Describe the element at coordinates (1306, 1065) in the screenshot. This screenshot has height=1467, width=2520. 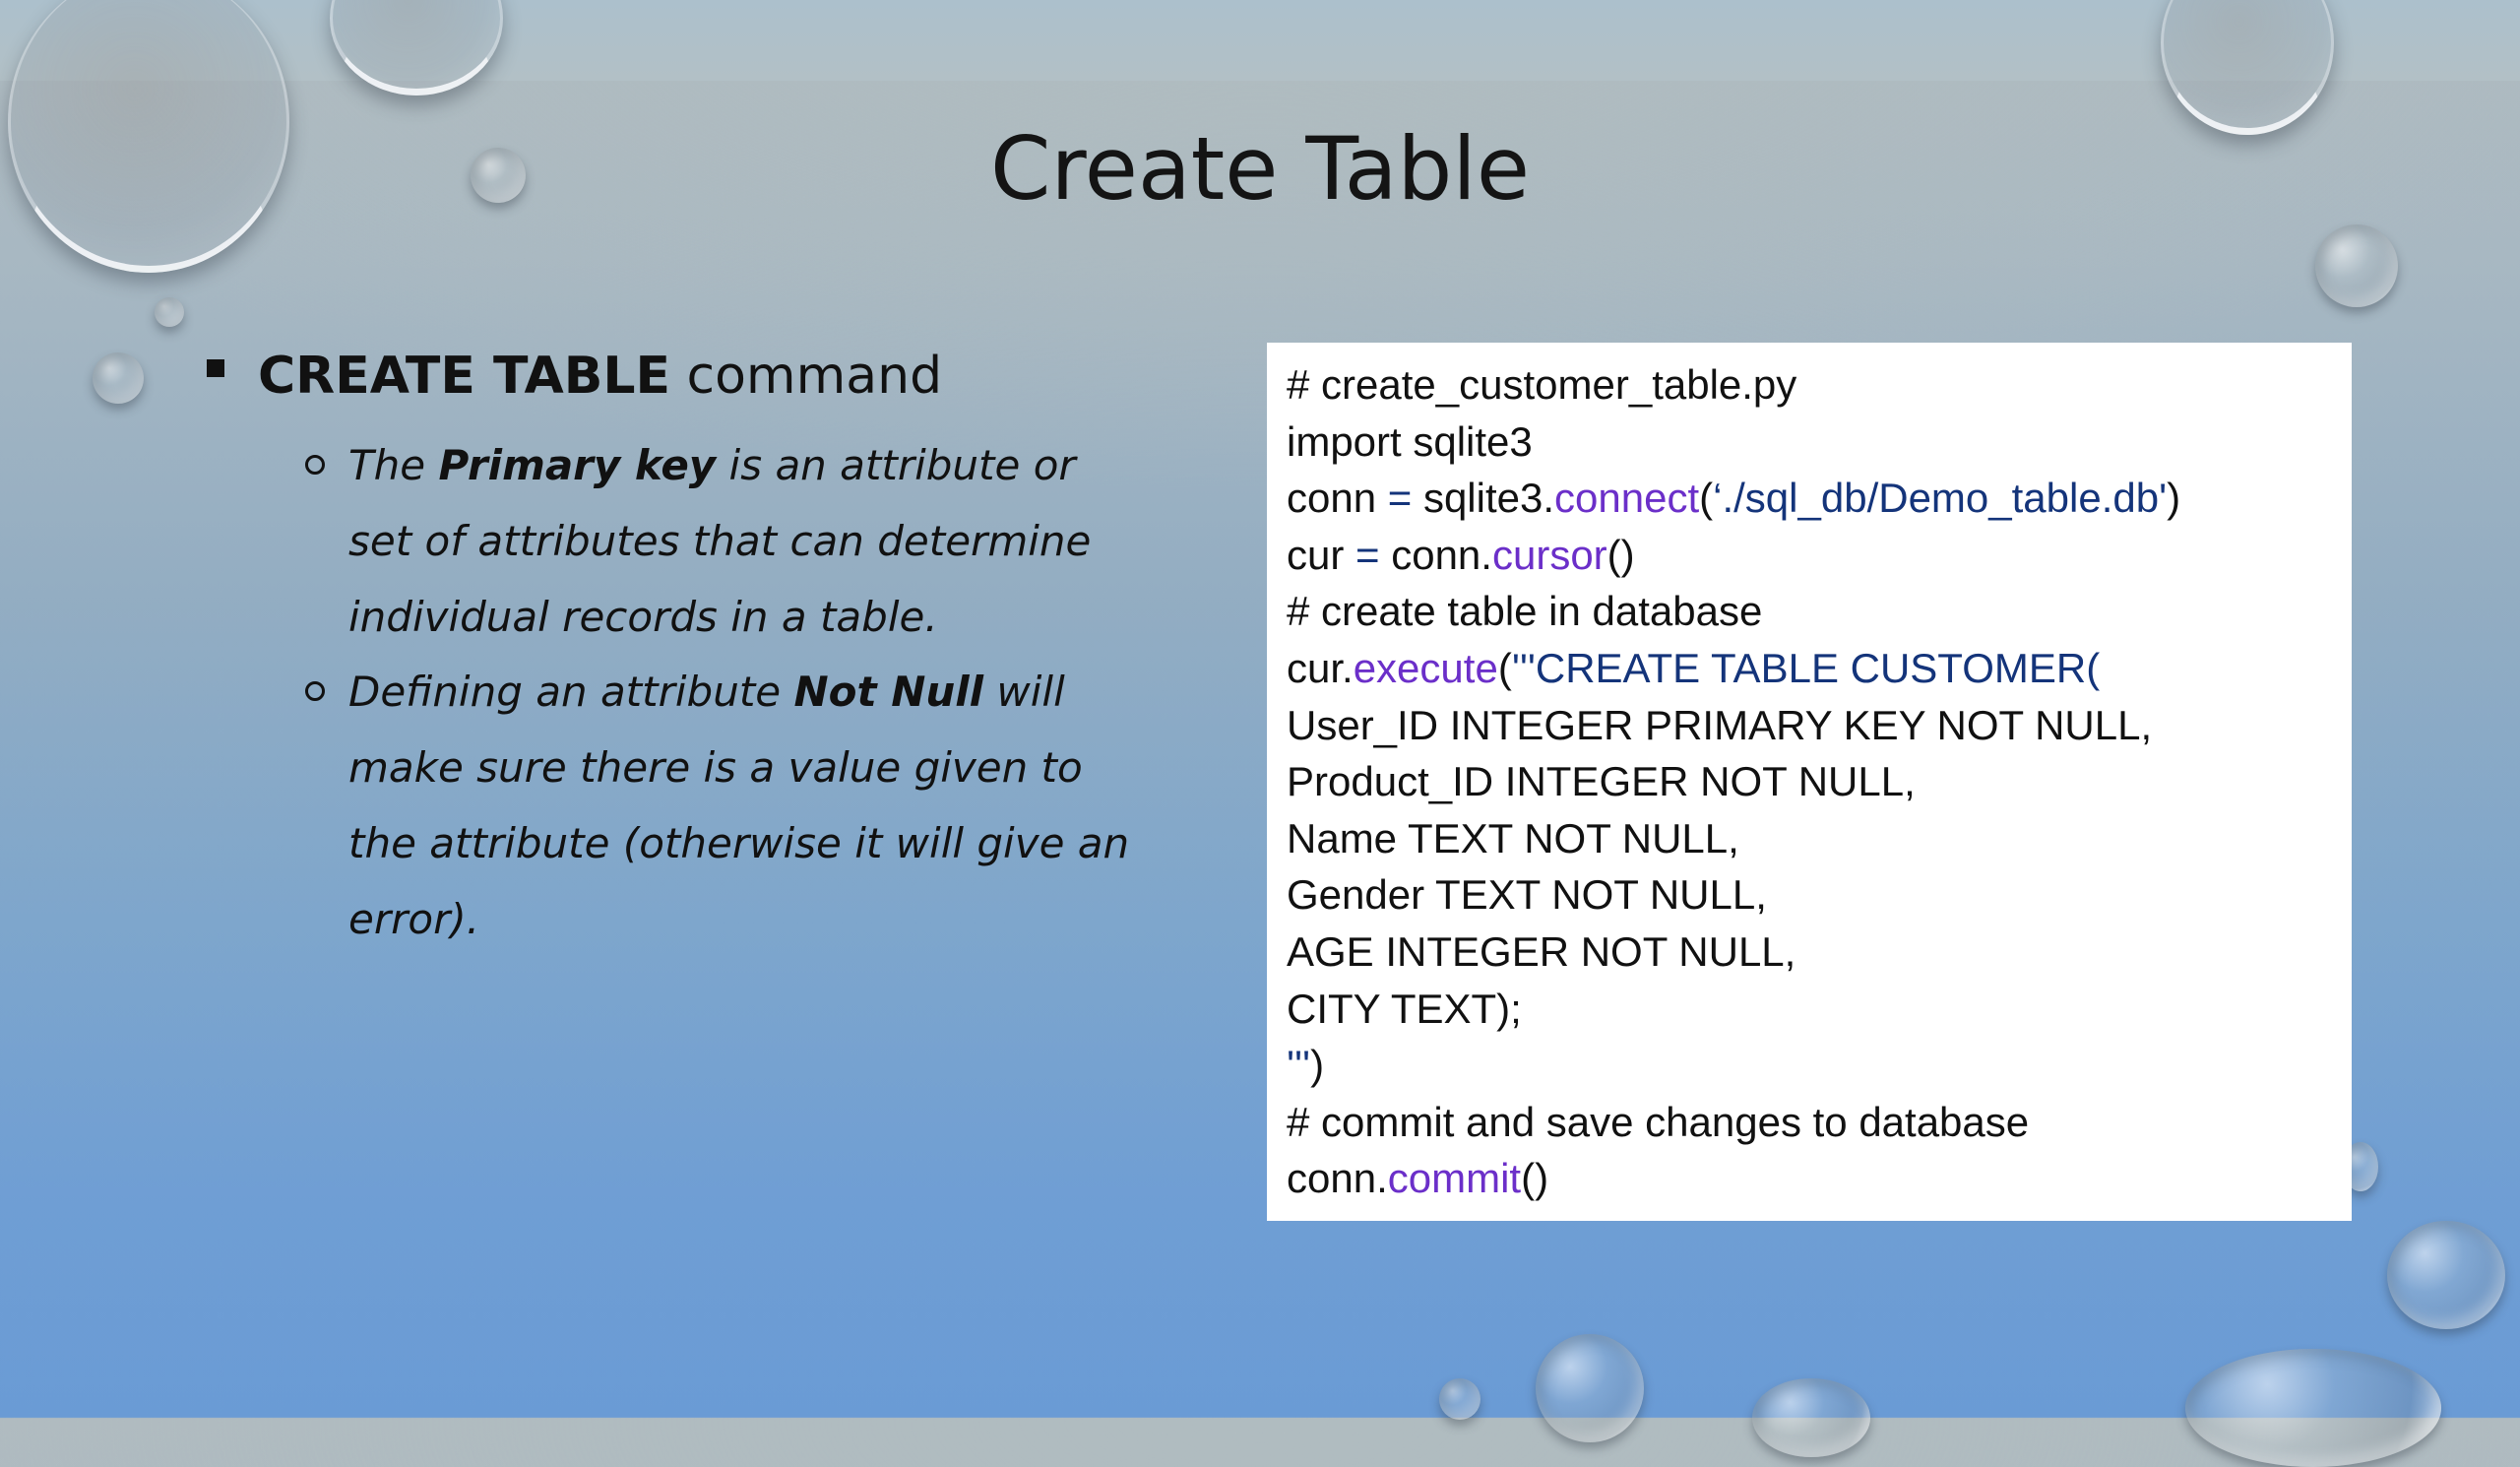
I see `code-line: ''')` at that location.